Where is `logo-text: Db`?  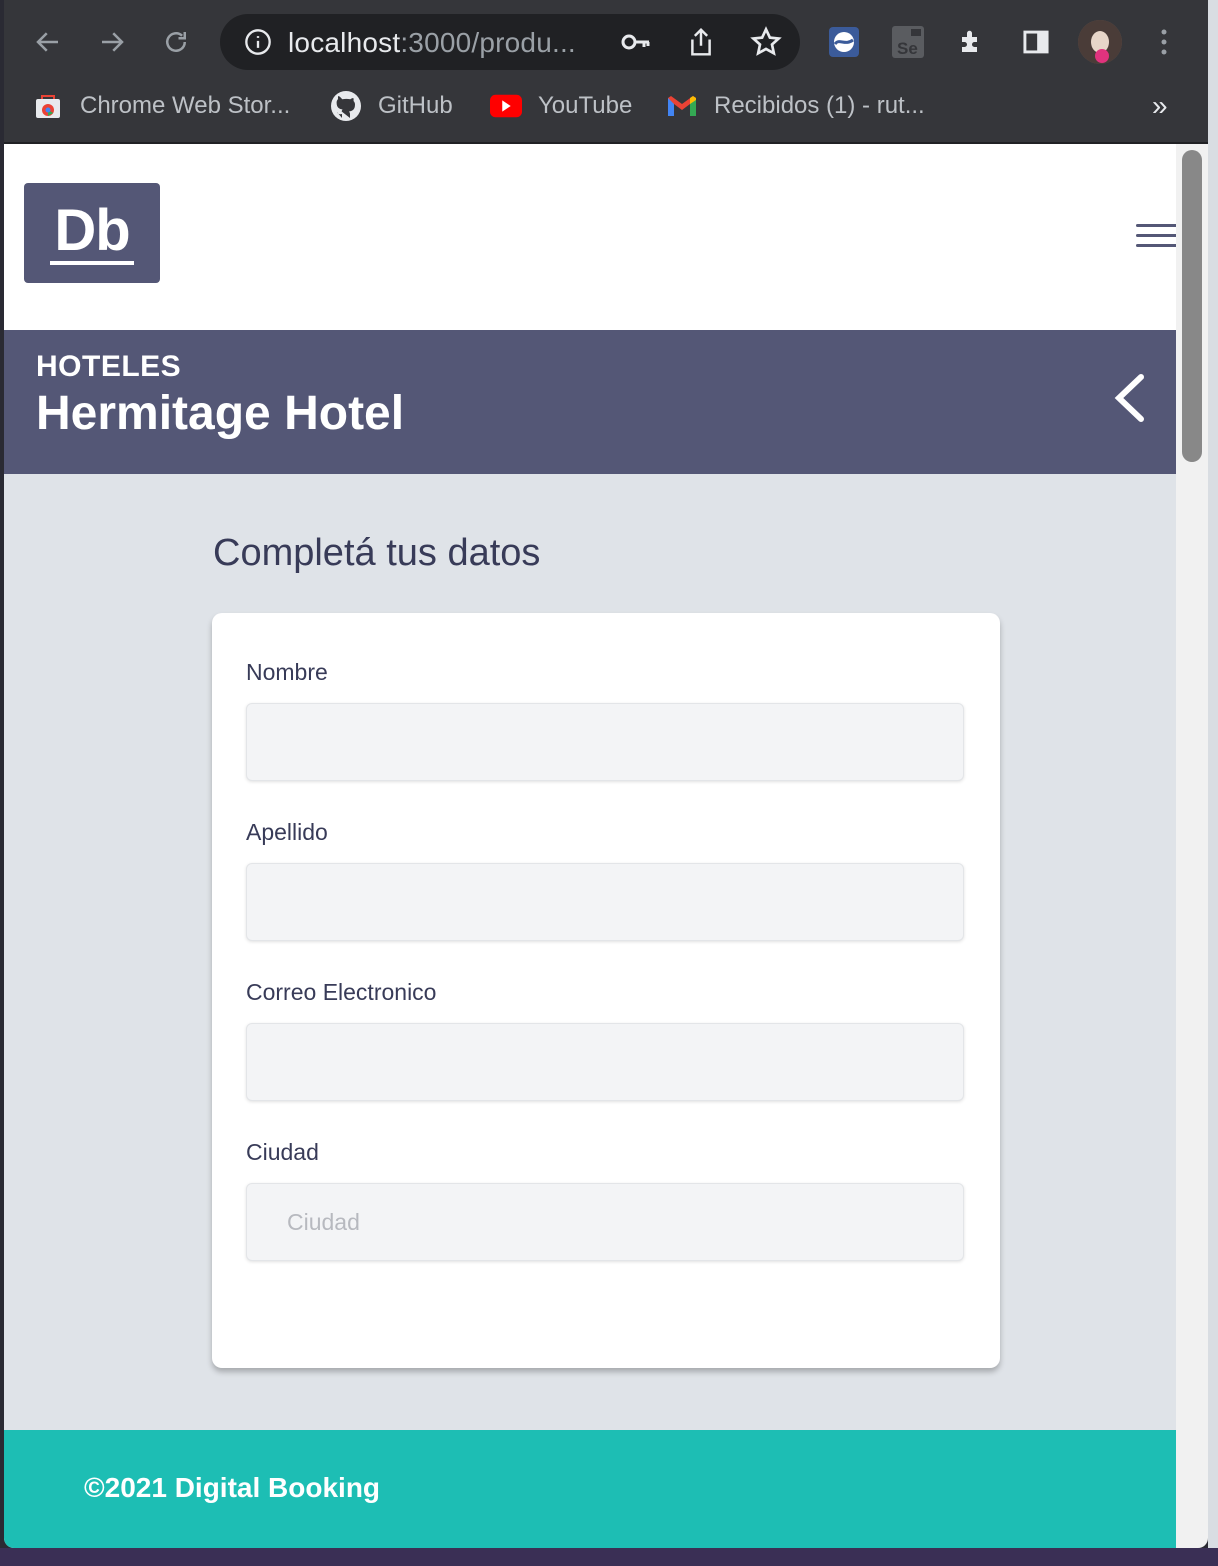
logo-text: Db is located at coordinates (92, 233).